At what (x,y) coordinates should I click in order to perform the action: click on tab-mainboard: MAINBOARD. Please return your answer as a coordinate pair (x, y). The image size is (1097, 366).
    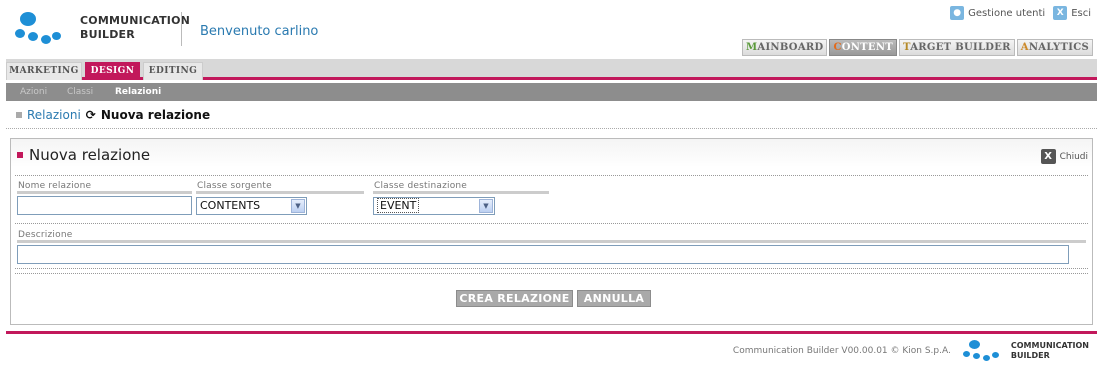
    Looking at the image, I should click on (785, 47).